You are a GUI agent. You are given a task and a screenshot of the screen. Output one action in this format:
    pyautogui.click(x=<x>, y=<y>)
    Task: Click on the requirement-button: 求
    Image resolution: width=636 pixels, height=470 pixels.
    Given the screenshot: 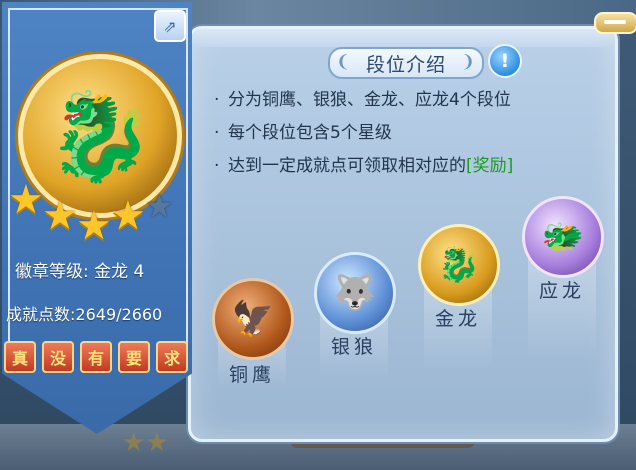 What is the action you would take?
    pyautogui.click(x=172, y=357)
    